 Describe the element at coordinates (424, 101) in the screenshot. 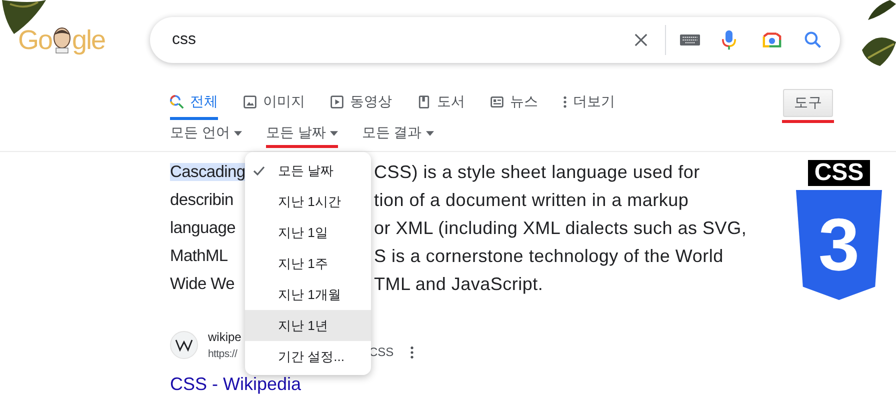

I see `book-icon` at that location.